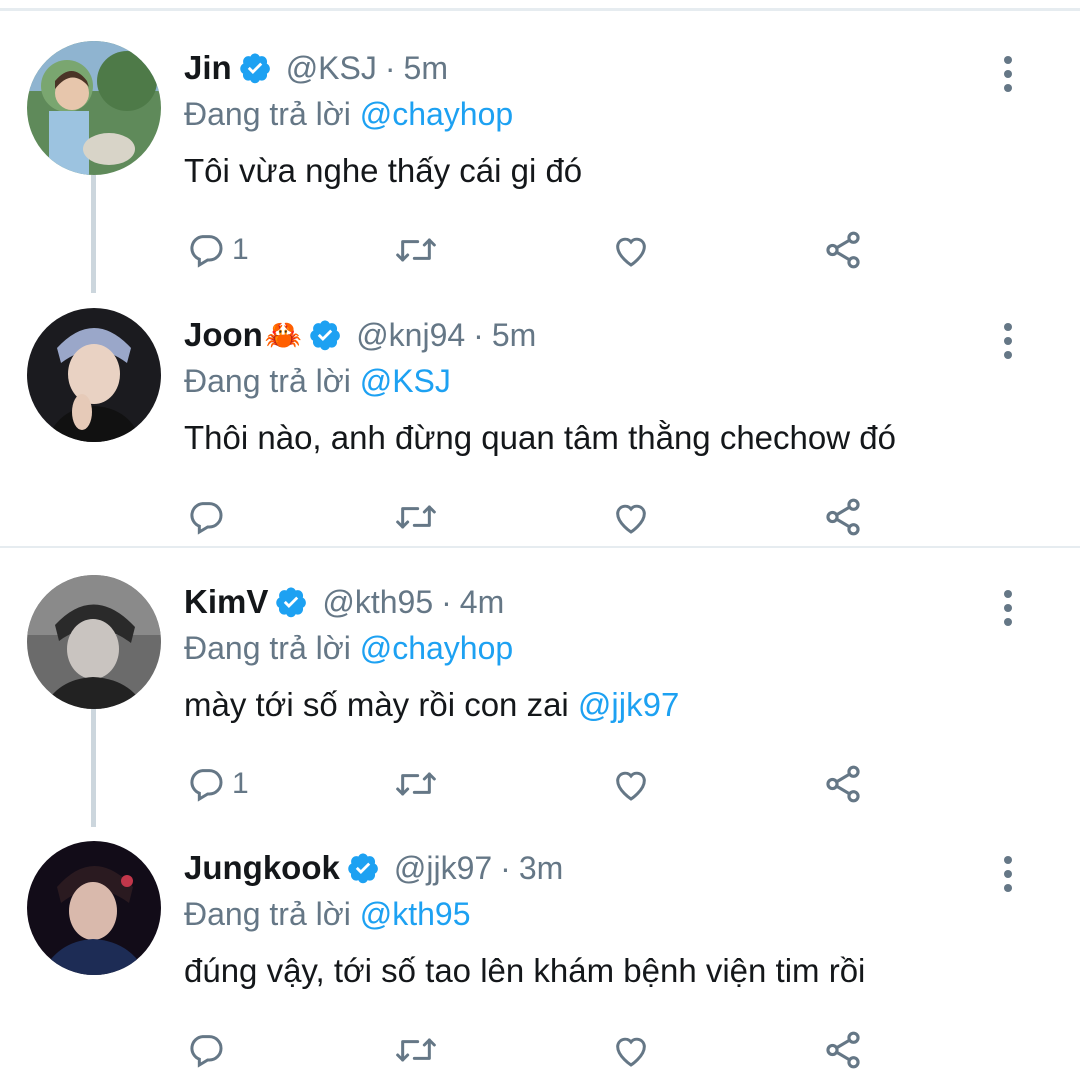  Describe the element at coordinates (377, 602) in the screenshot. I see `handle: @kth95` at that location.